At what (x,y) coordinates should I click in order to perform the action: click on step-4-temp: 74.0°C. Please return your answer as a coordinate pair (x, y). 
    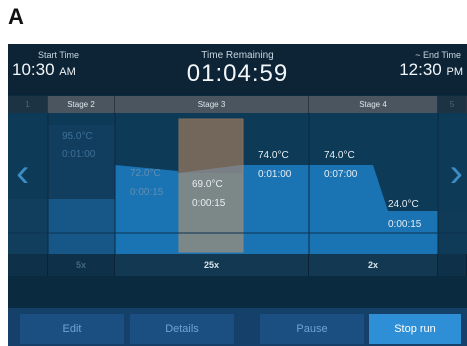
    Looking at the image, I should click on (273, 155).